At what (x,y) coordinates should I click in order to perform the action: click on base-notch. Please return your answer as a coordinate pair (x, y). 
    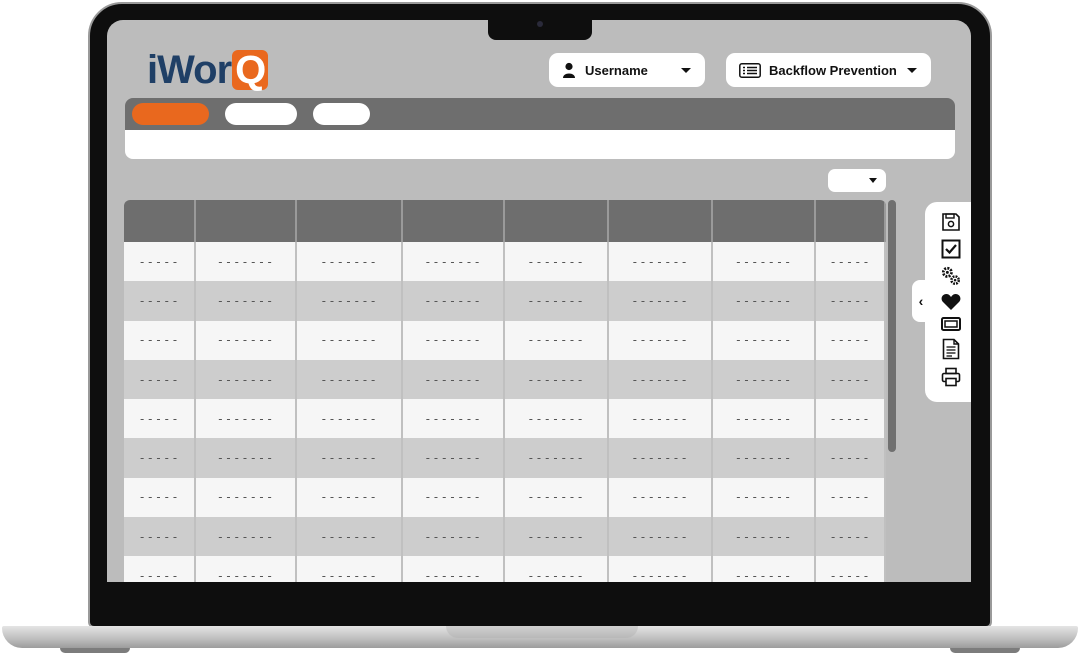
    Looking at the image, I should click on (542, 632).